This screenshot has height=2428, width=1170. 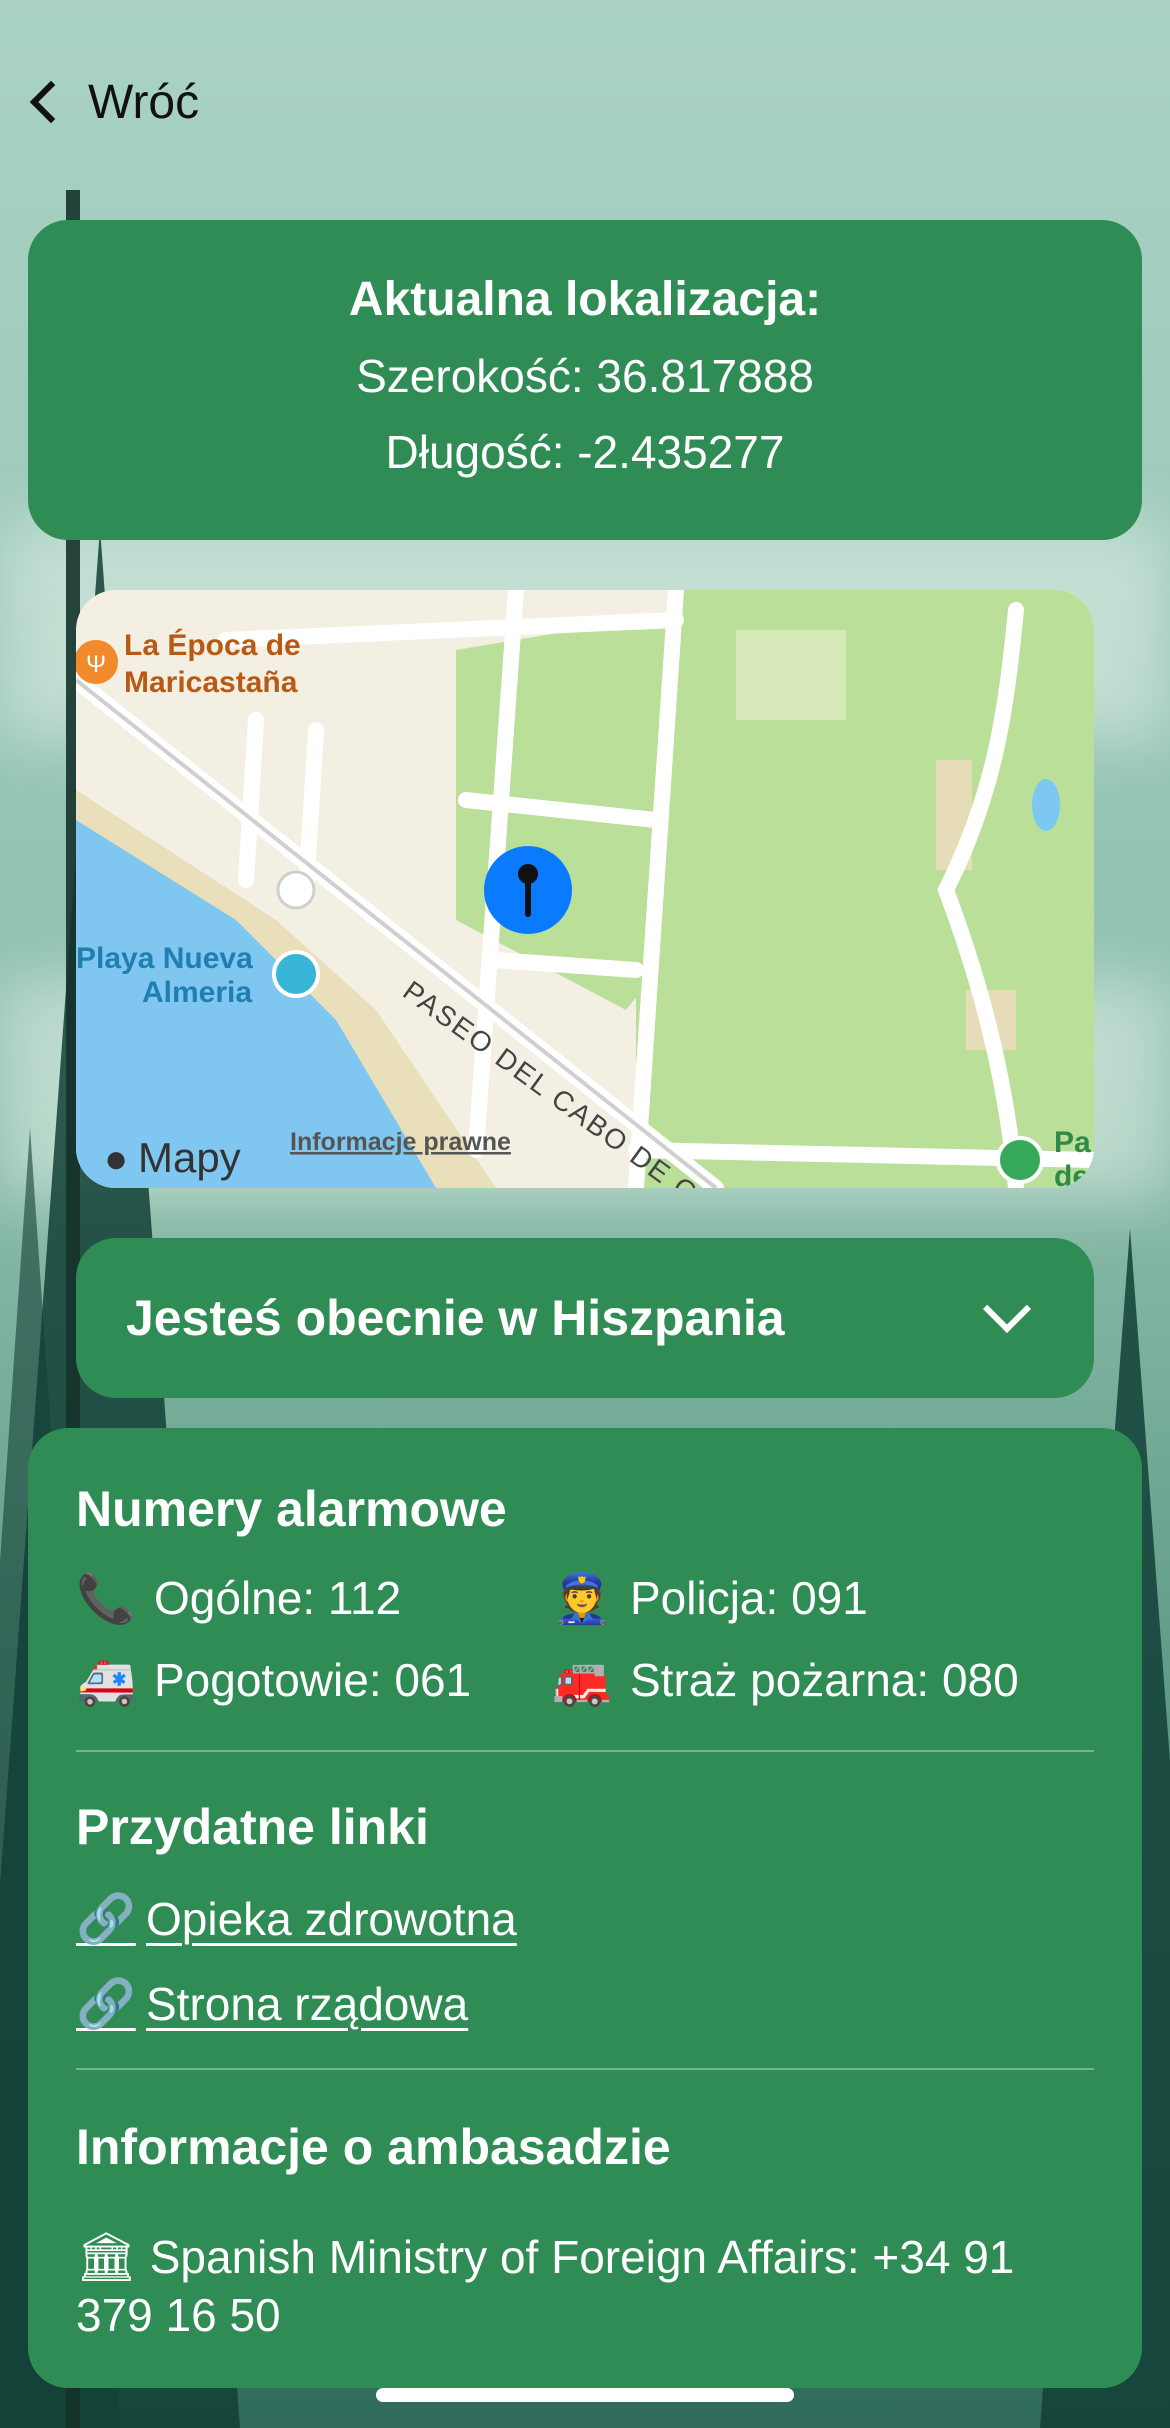 What do you see at coordinates (749, 1598) in the screenshot?
I see `emergency-police-label: Policja: 091` at bounding box center [749, 1598].